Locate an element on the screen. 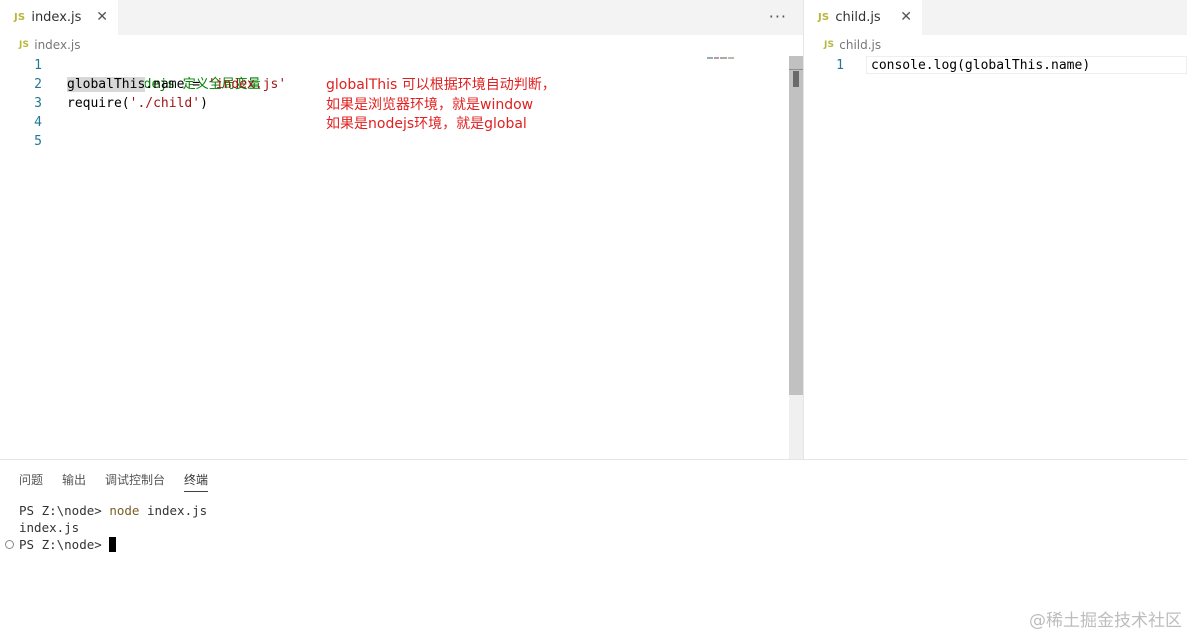 Image resolution: width=1187 pixels, height=637 pixels. code-line: console.log(globalThis.name) is located at coordinates (981, 65).